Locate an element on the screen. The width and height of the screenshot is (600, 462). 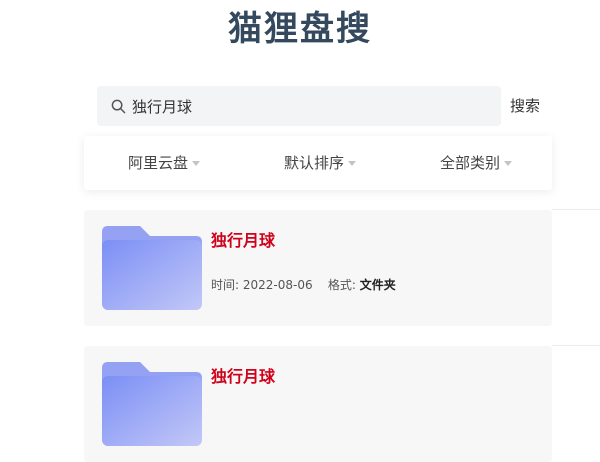
filter-category: 全部类别 is located at coordinates (476, 163).